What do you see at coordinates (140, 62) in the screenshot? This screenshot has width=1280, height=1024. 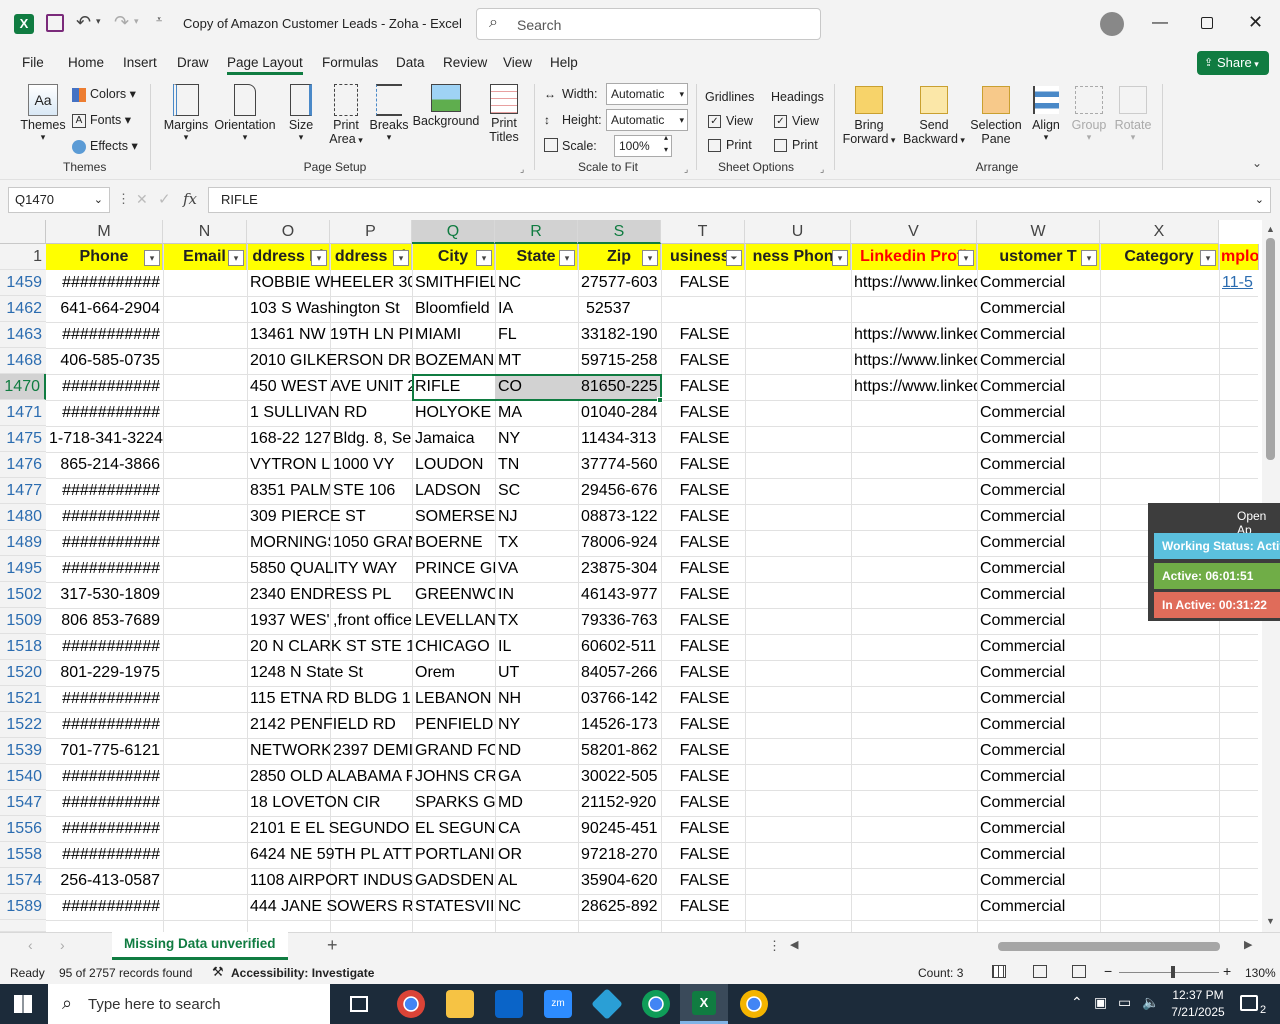 I see `tab-insert: Insert` at bounding box center [140, 62].